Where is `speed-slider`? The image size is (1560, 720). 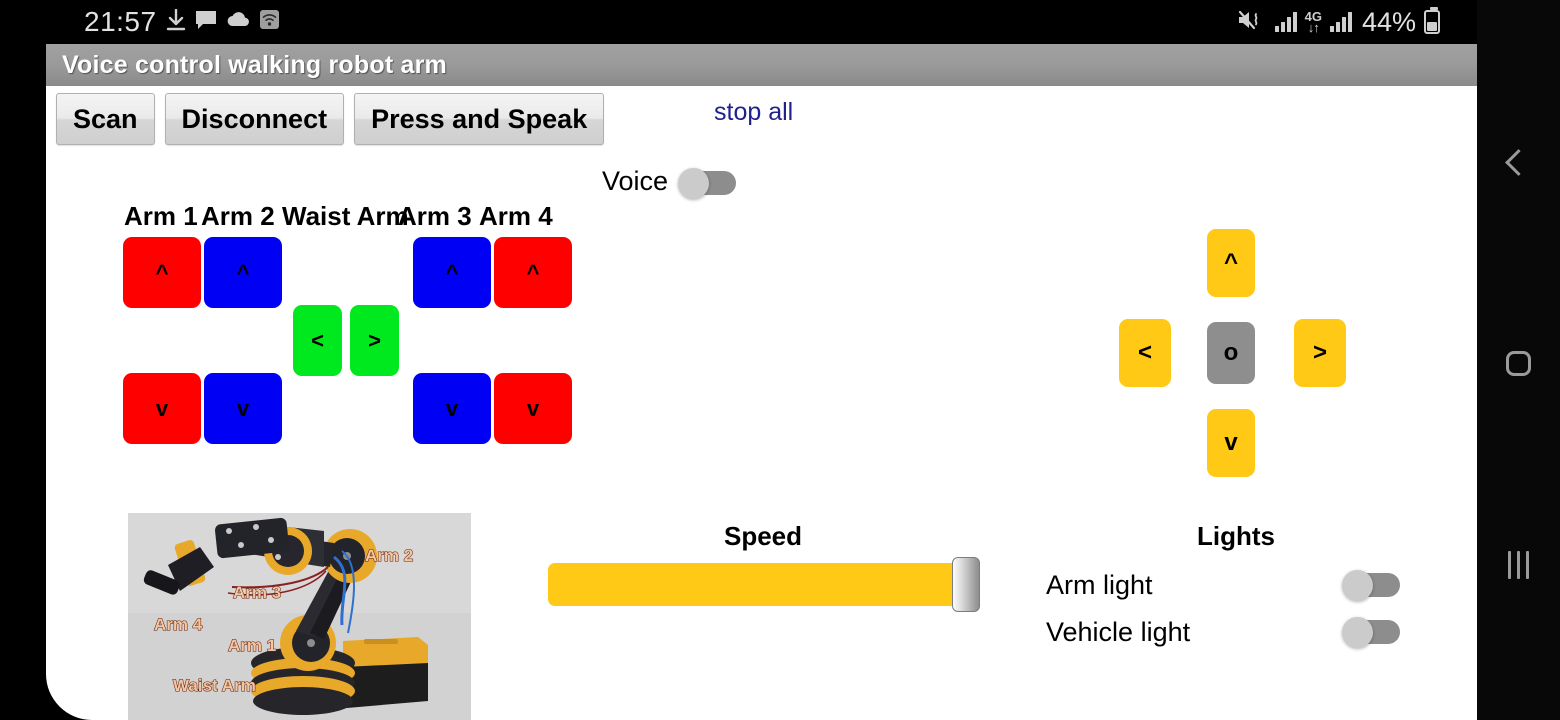
speed-slider is located at coordinates (764, 584).